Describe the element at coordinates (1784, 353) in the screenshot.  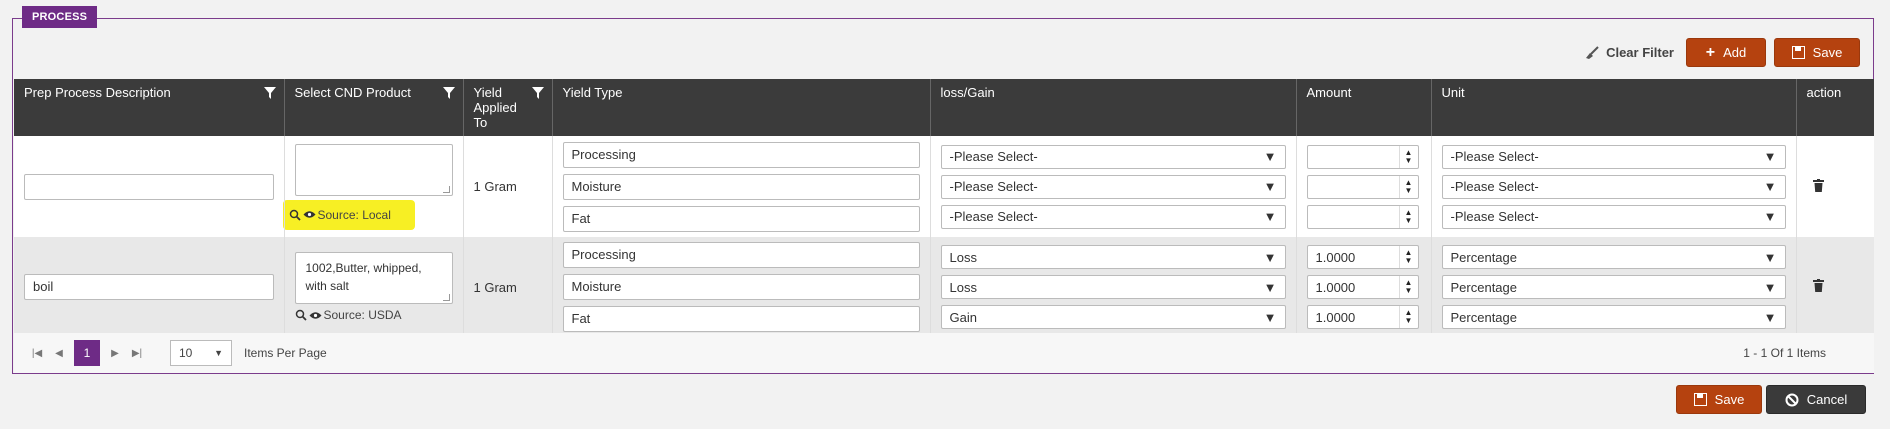
I see `pager-info: 1 - 1 Of 1 Items` at that location.